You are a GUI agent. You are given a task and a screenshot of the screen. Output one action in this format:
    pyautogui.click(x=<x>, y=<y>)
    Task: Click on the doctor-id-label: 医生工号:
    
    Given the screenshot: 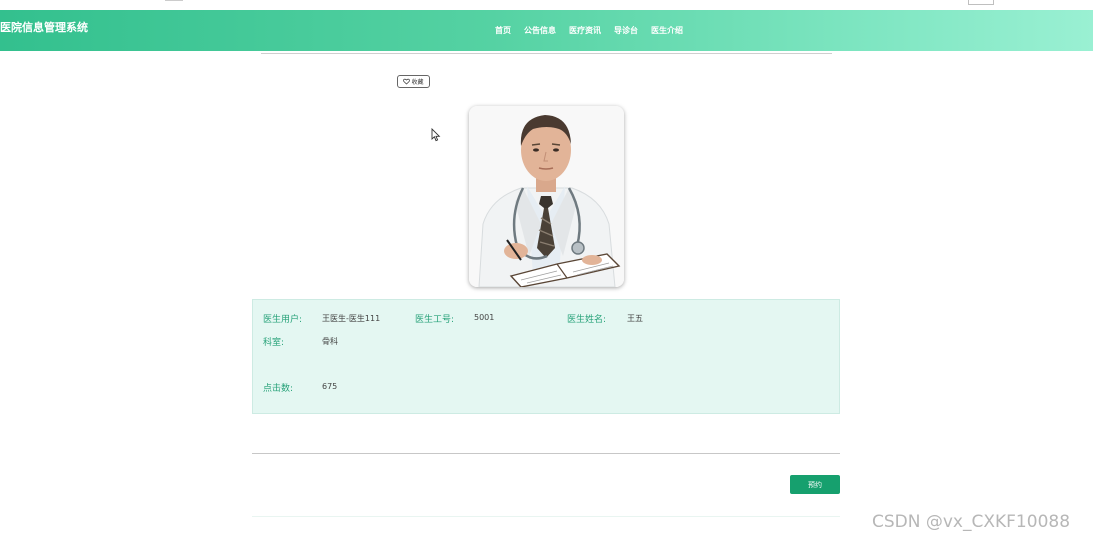 What is the action you would take?
    pyautogui.click(x=435, y=320)
    